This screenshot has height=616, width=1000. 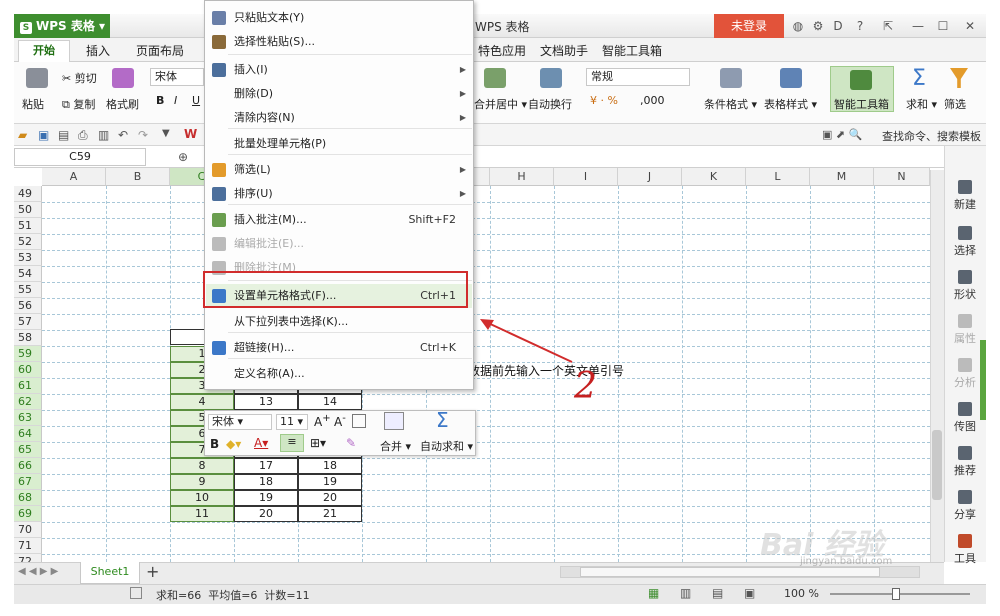 What do you see at coordinates (918, 26) in the screenshot?
I see `minimize-icon: —` at bounding box center [918, 26].